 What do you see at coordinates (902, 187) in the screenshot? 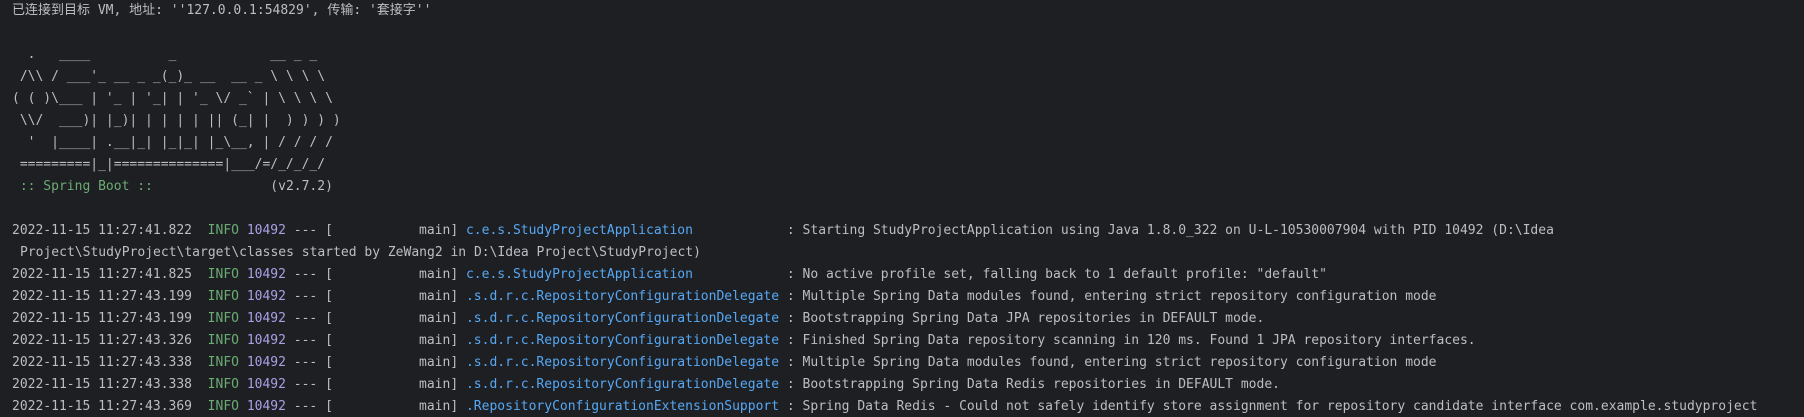
I see `banner-version-line: :: Spring Boot :: (v2.7.2)` at bounding box center [902, 187].